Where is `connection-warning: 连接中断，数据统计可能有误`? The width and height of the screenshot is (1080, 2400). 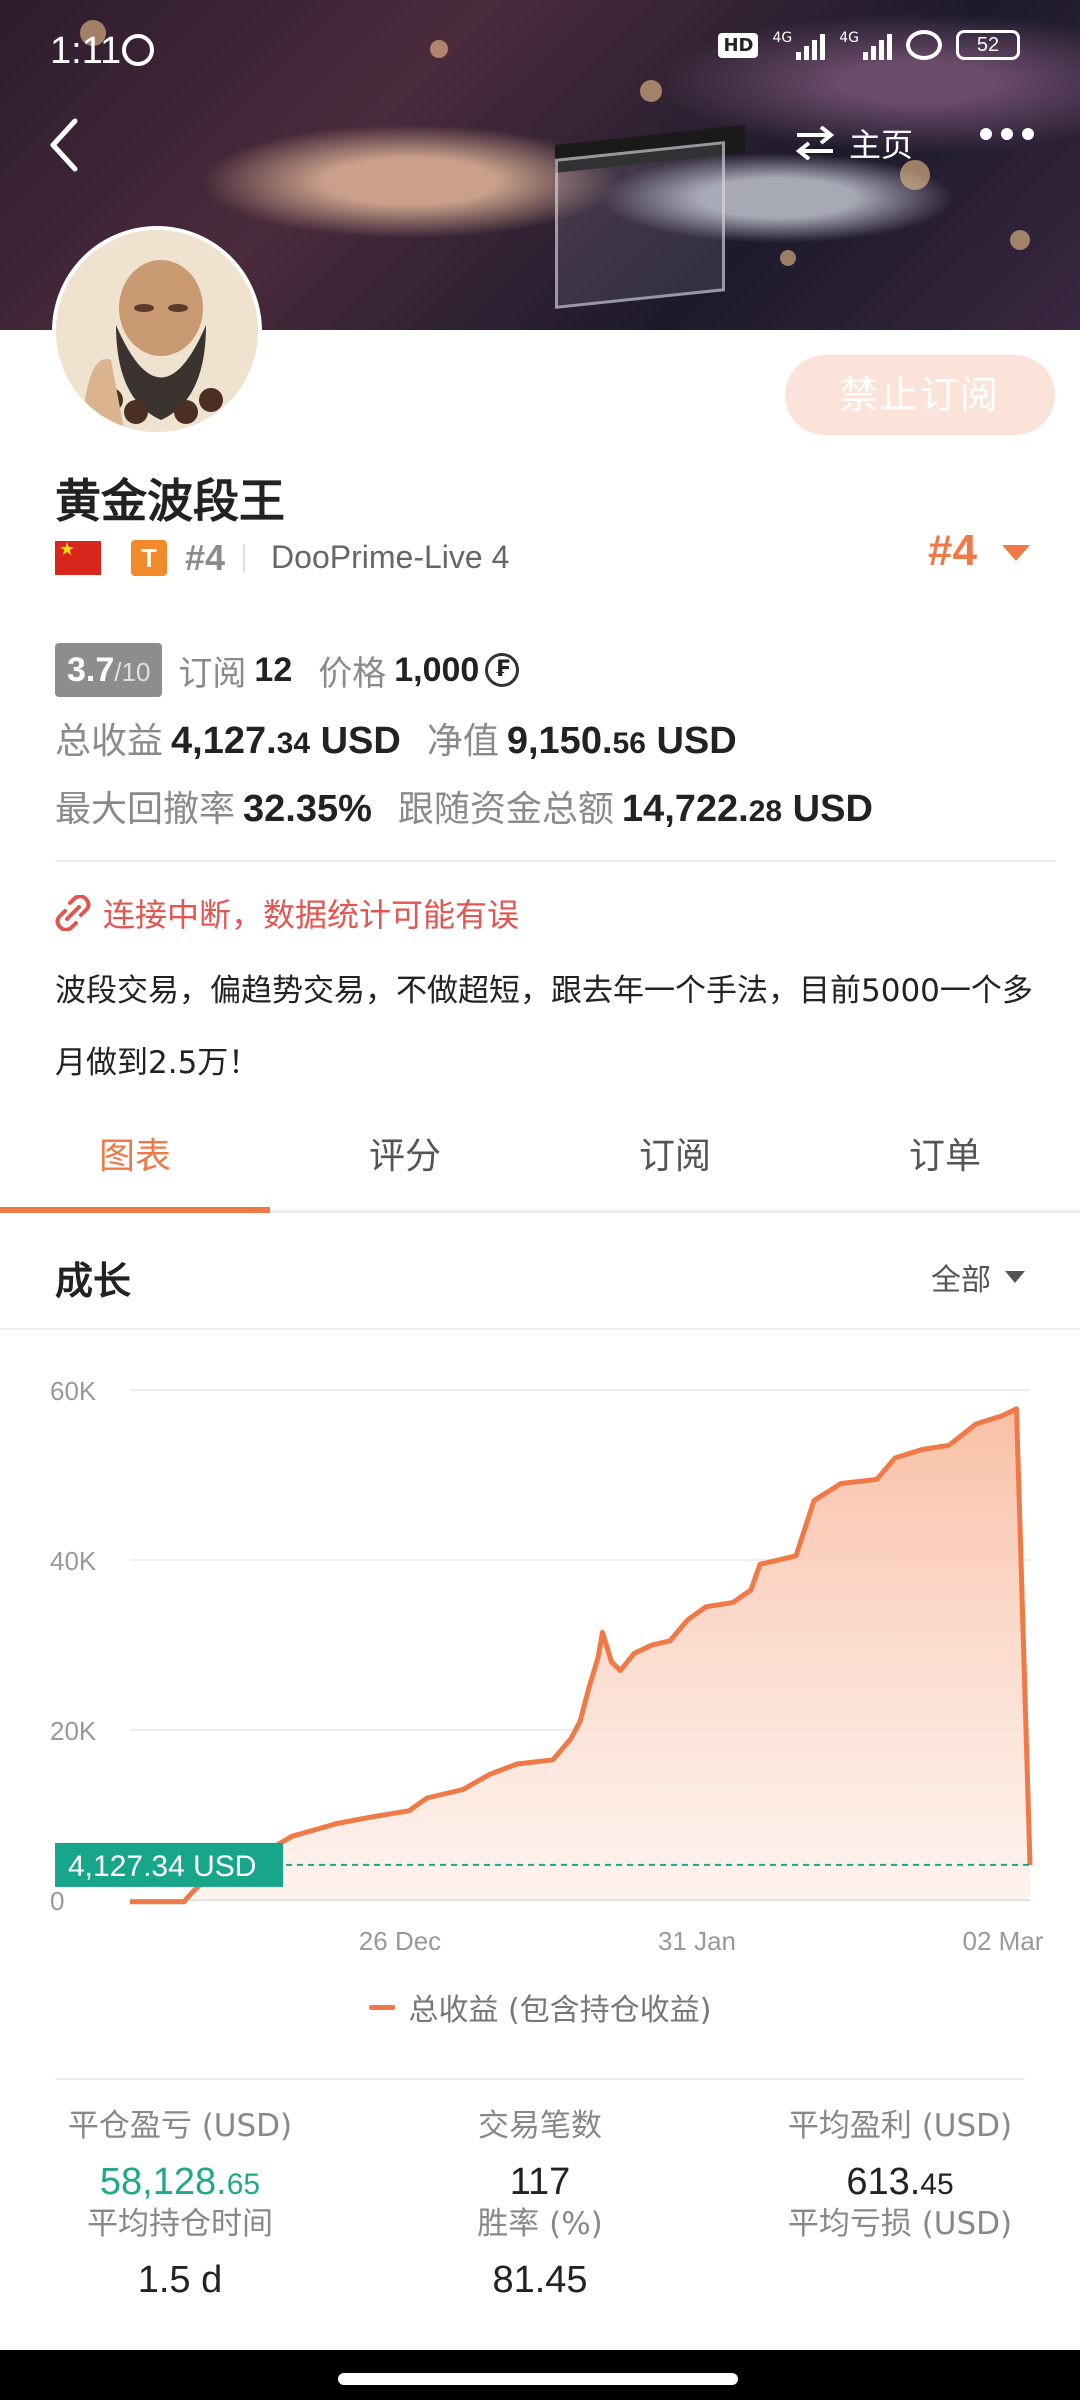 connection-warning: 连接中断，数据统计可能有误 is located at coordinates (287, 913).